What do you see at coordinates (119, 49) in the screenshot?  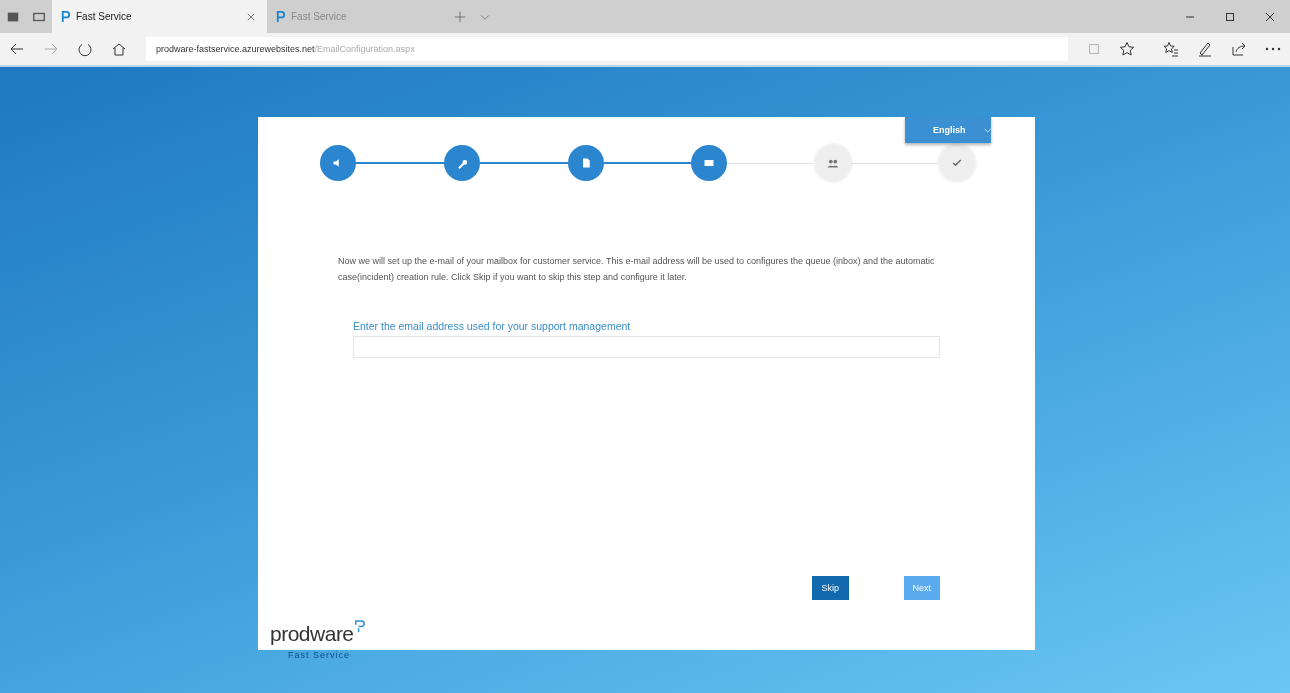 I see `home-icon` at bounding box center [119, 49].